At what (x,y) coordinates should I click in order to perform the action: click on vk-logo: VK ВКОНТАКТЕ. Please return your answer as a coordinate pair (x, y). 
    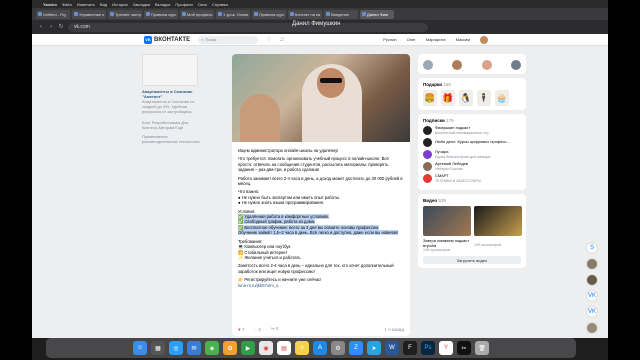
    Looking at the image, I should click on (167, 39).